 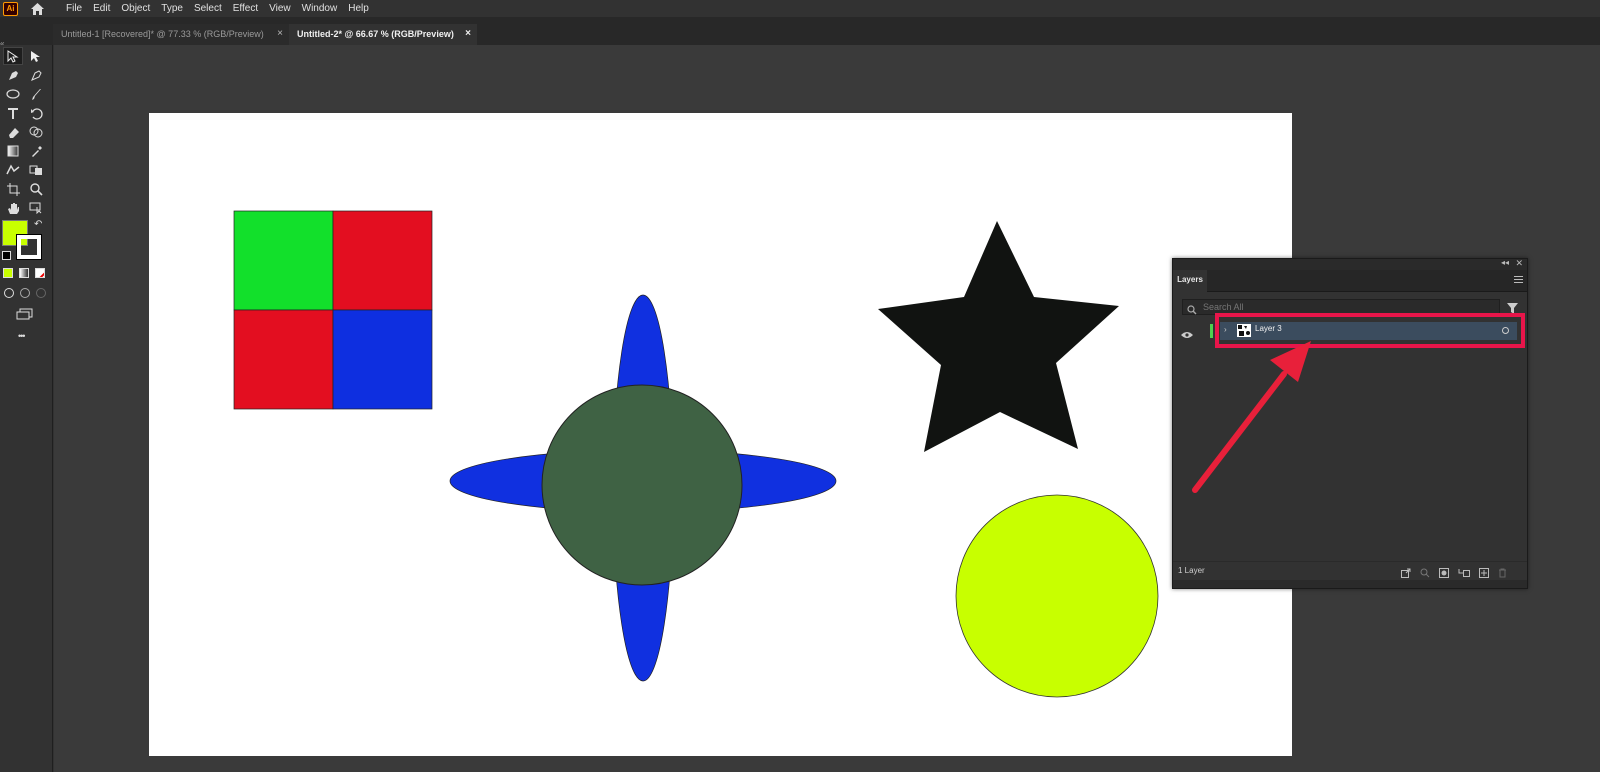 I want to click on type-tool-icon, so click(x=13, y=113).